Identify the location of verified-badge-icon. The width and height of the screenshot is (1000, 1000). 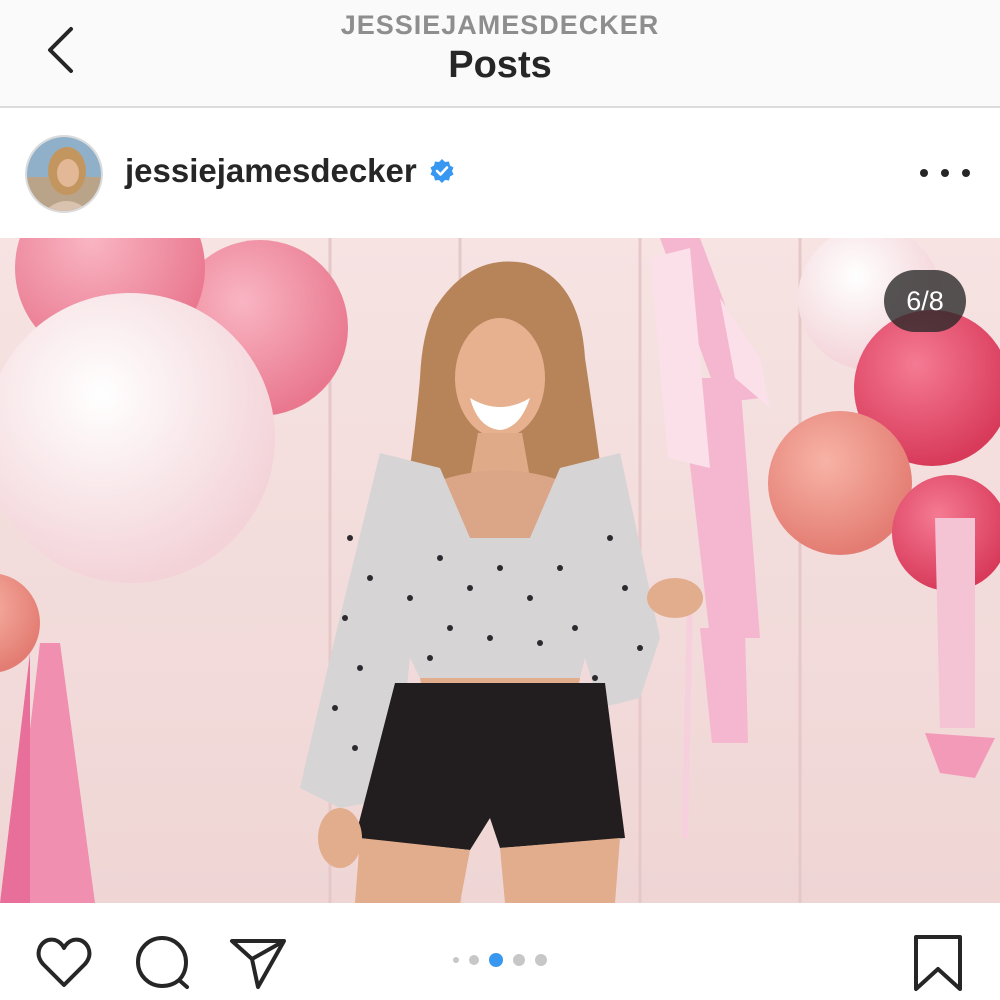
(442, 171).